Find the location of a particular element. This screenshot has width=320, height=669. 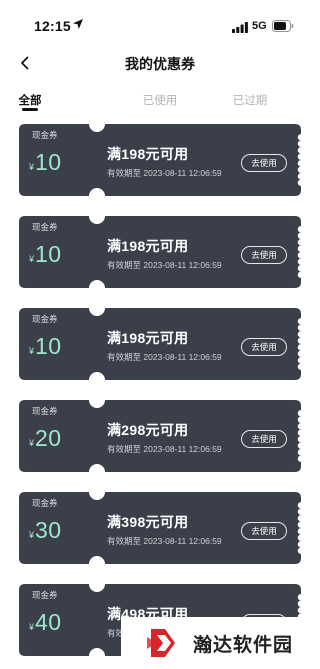

coupon-value: 40 is located at coordinates (48, 622).